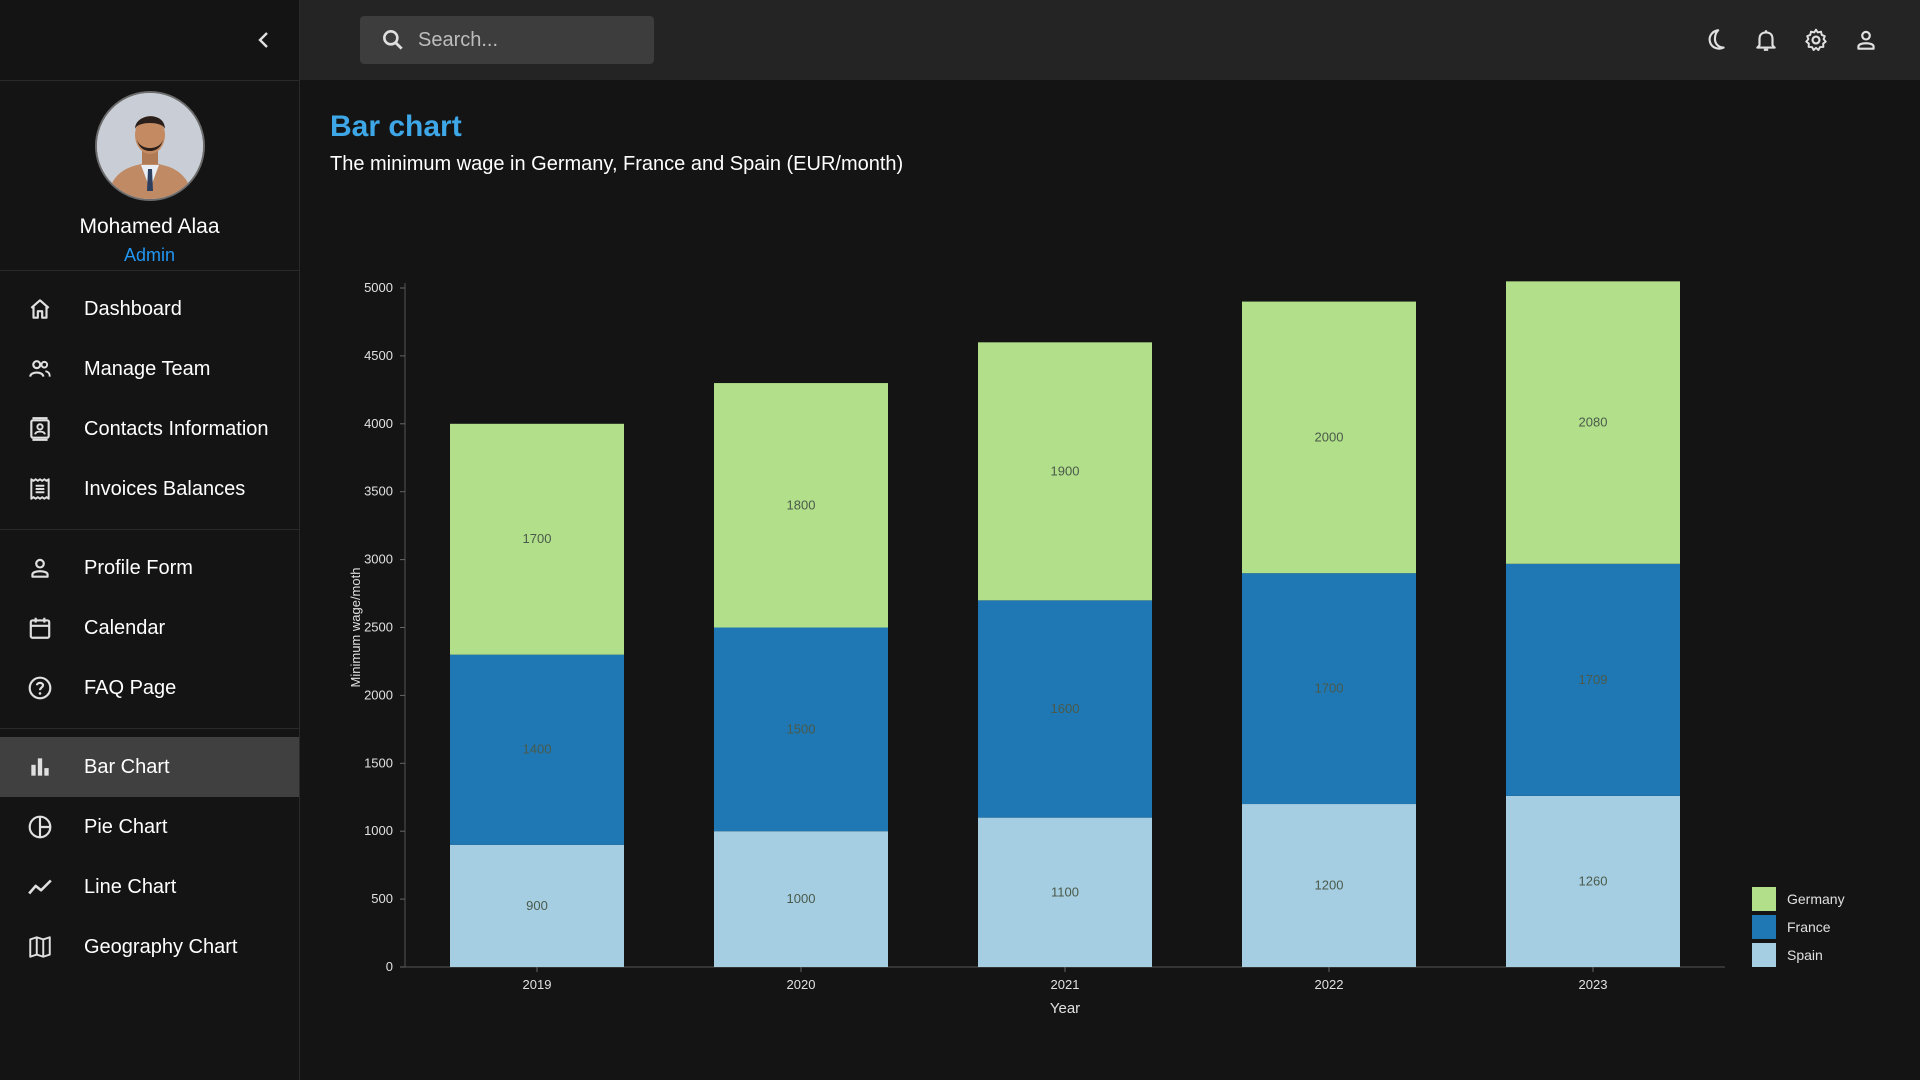  What do you see at coordinates (138, 567) in the screenshot?
I see `sidebar-item-label: Profile Form` at bounding box center [138, 567].